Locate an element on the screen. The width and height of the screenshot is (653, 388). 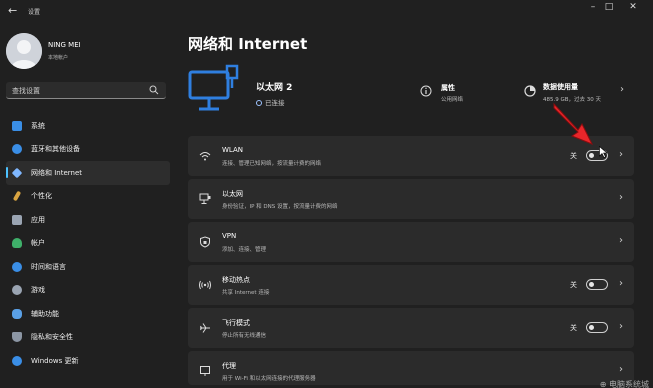
globe-clock-icon is located at coordinates (17, 266).